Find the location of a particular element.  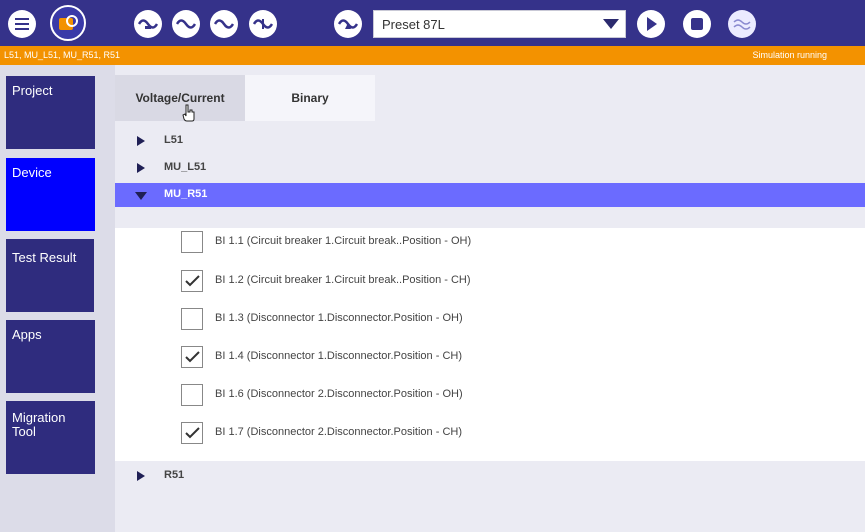

tab-label: Voltage/Current is located at coordinates (180, 98).